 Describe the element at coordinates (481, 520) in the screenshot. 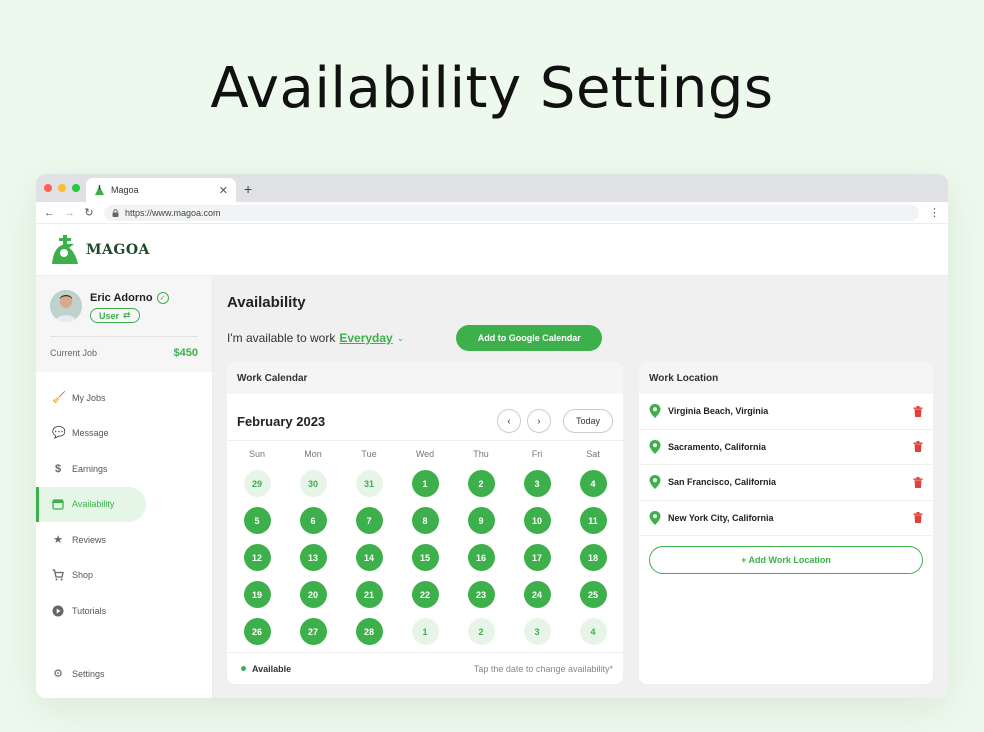

I see `calendar-day-available: 9` at that location.